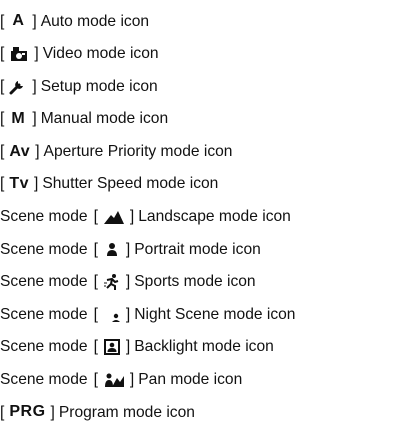  I want to click on list-item: Scene mode [ ] Pan mode icon, so click(199, 380).